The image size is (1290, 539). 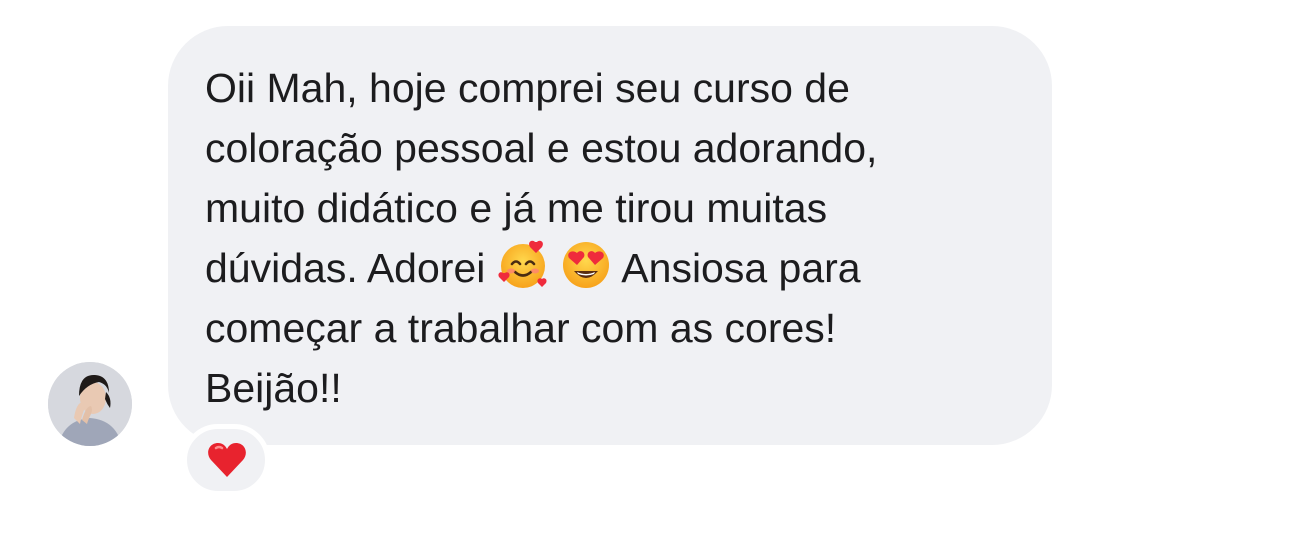 What do you see at coordinates (345, 268) in the screenshot?
I see `message-line-4-start: dúvidas. Adorei` at bounding box center [345, 268].